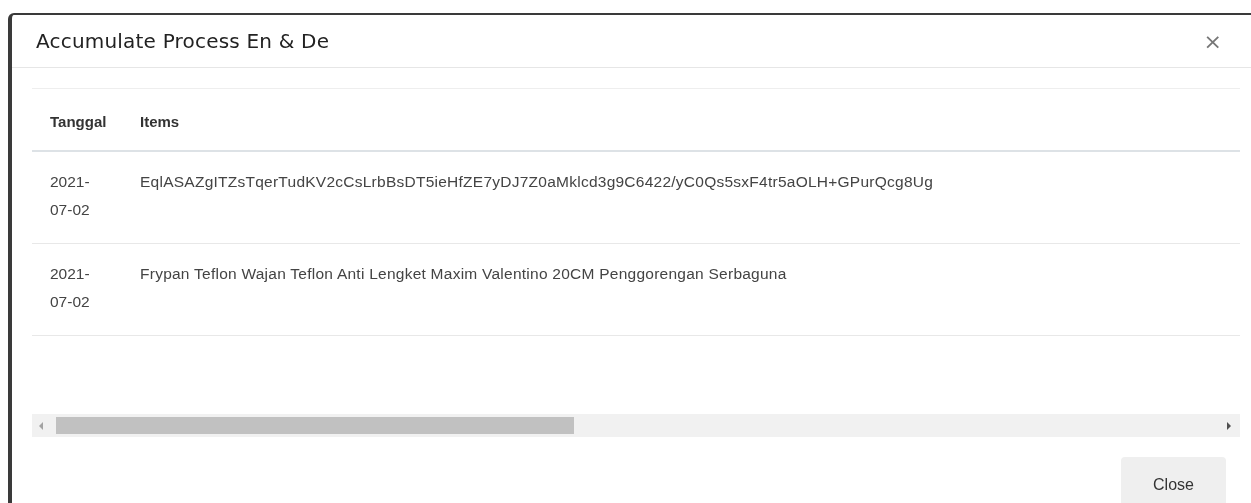 The image size is (1251, 503). I want to click on dialog-title: Accumulate Process En & De, so click(183, 41).